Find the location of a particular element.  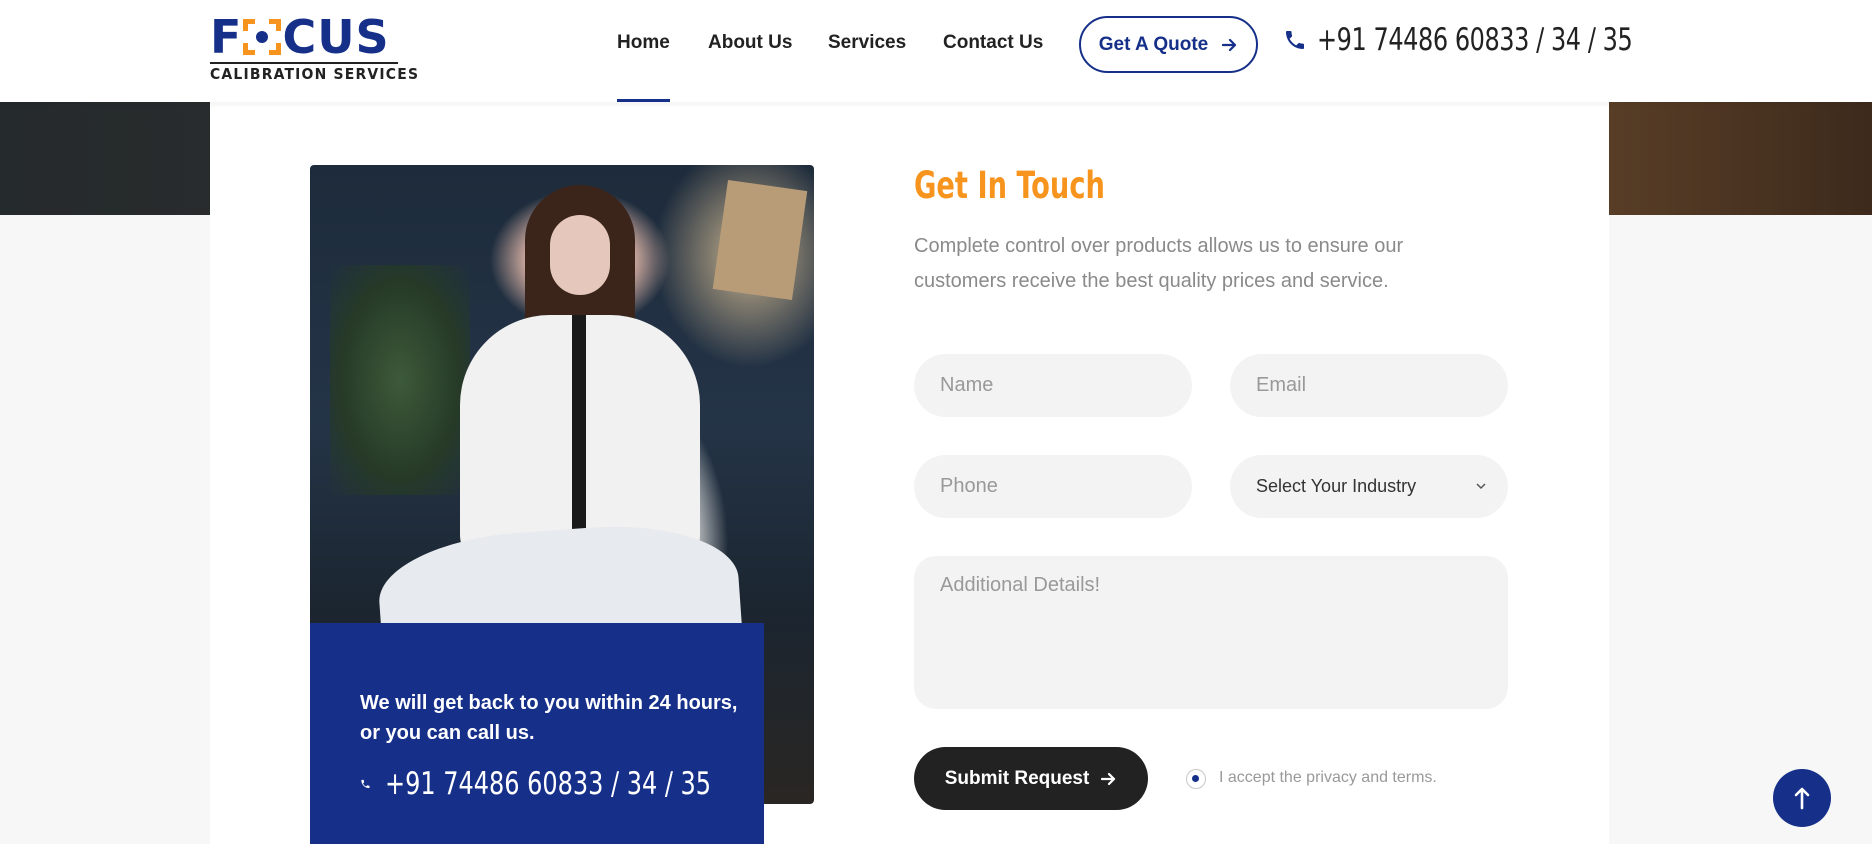

callback-phone: +91 74486 60833 / 34 / 35 is located at coordinates (562, 784).